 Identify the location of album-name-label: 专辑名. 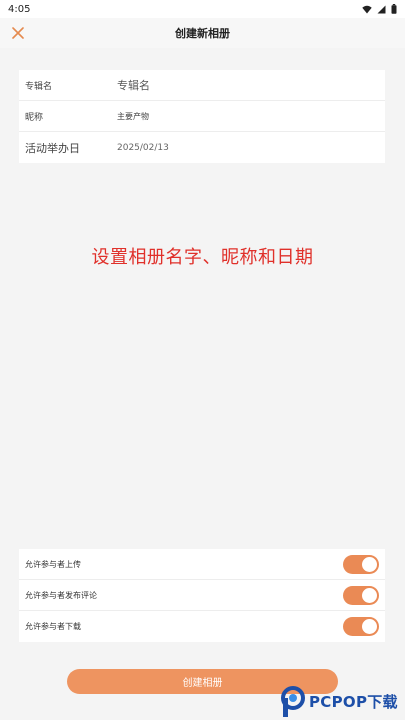
(39, 86).